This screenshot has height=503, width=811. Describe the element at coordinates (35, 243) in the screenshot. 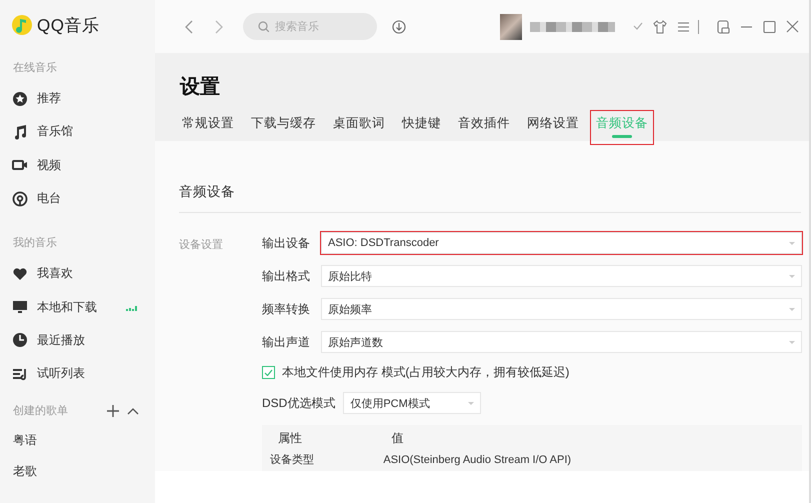

I see `sidebar-section-title: 我的音乐` at that location.